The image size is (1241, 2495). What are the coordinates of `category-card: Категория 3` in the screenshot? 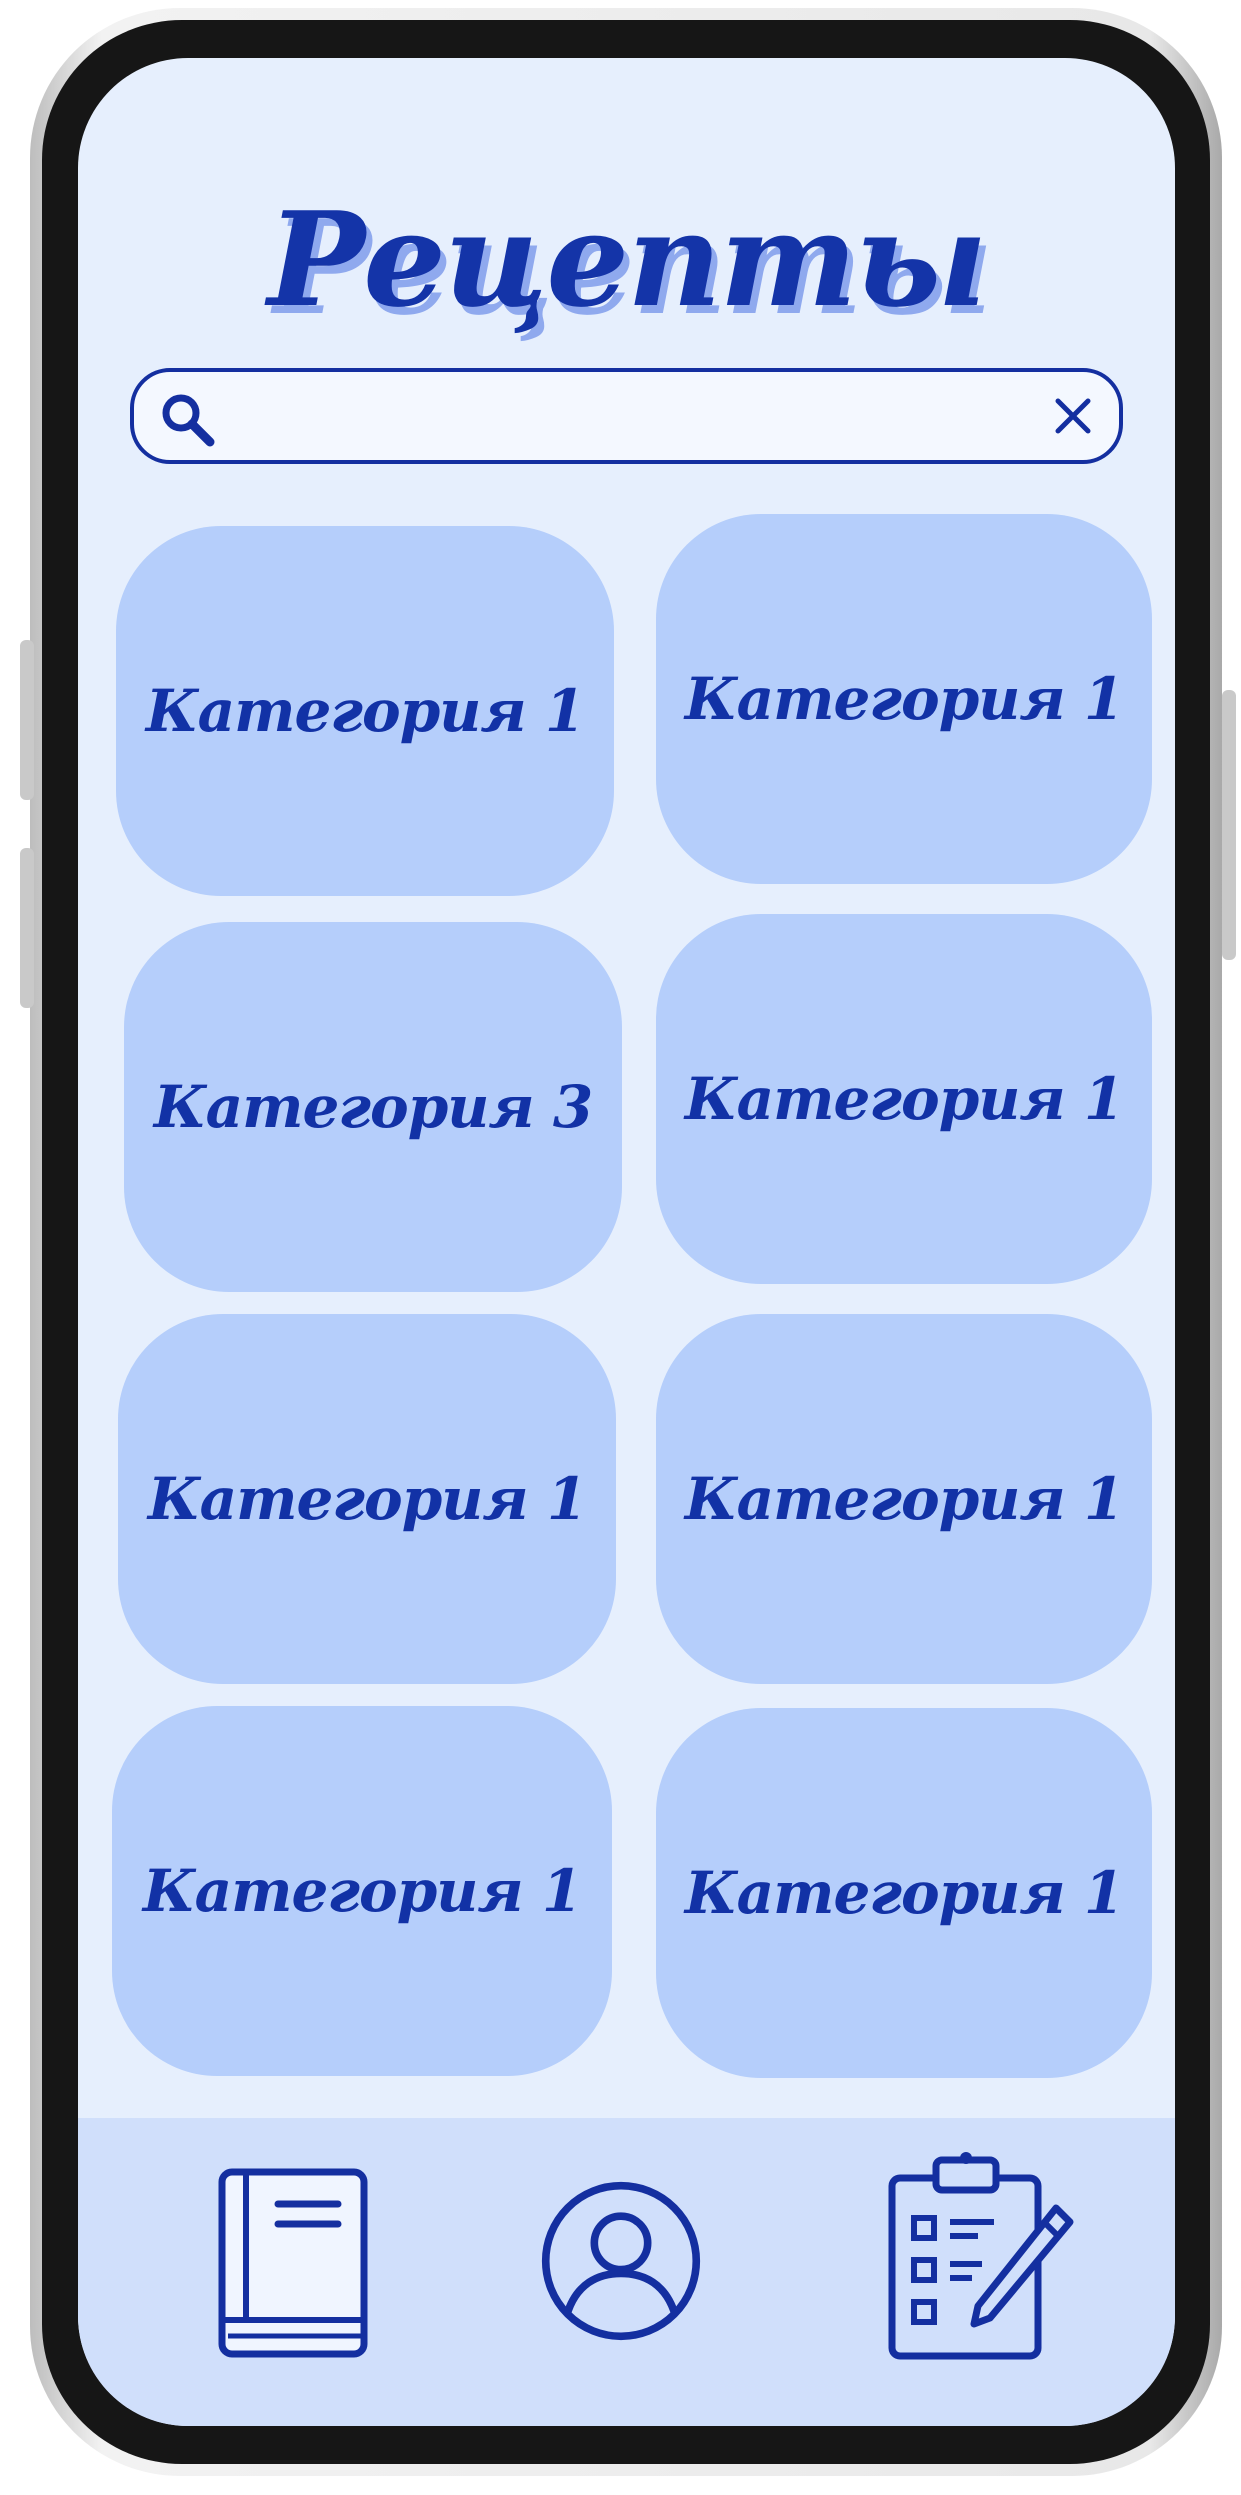 It's located at (373, 1107).